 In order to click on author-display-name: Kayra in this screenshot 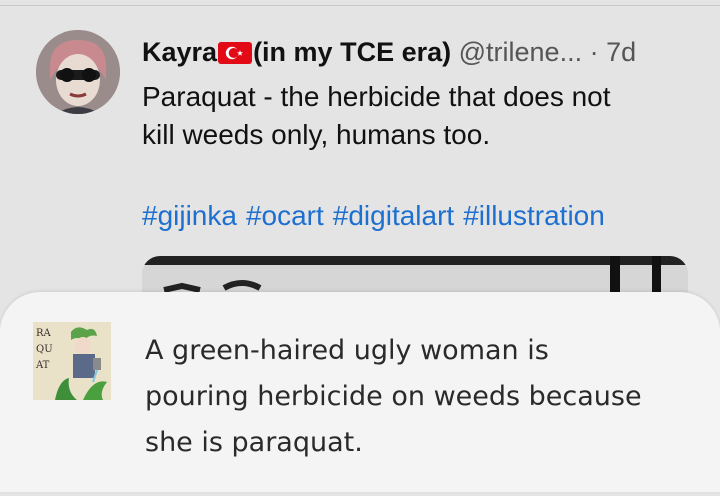, I will do `click(179, 52)`.